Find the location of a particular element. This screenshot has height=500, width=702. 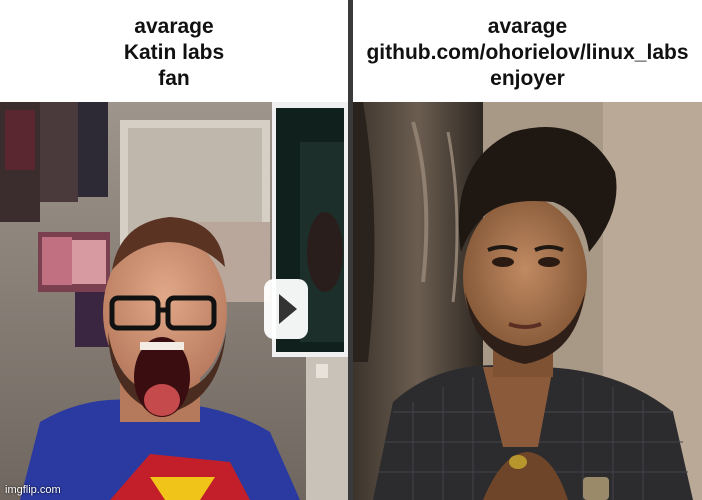

right-caption-line1: avarage is located at coordinates (527, 26).